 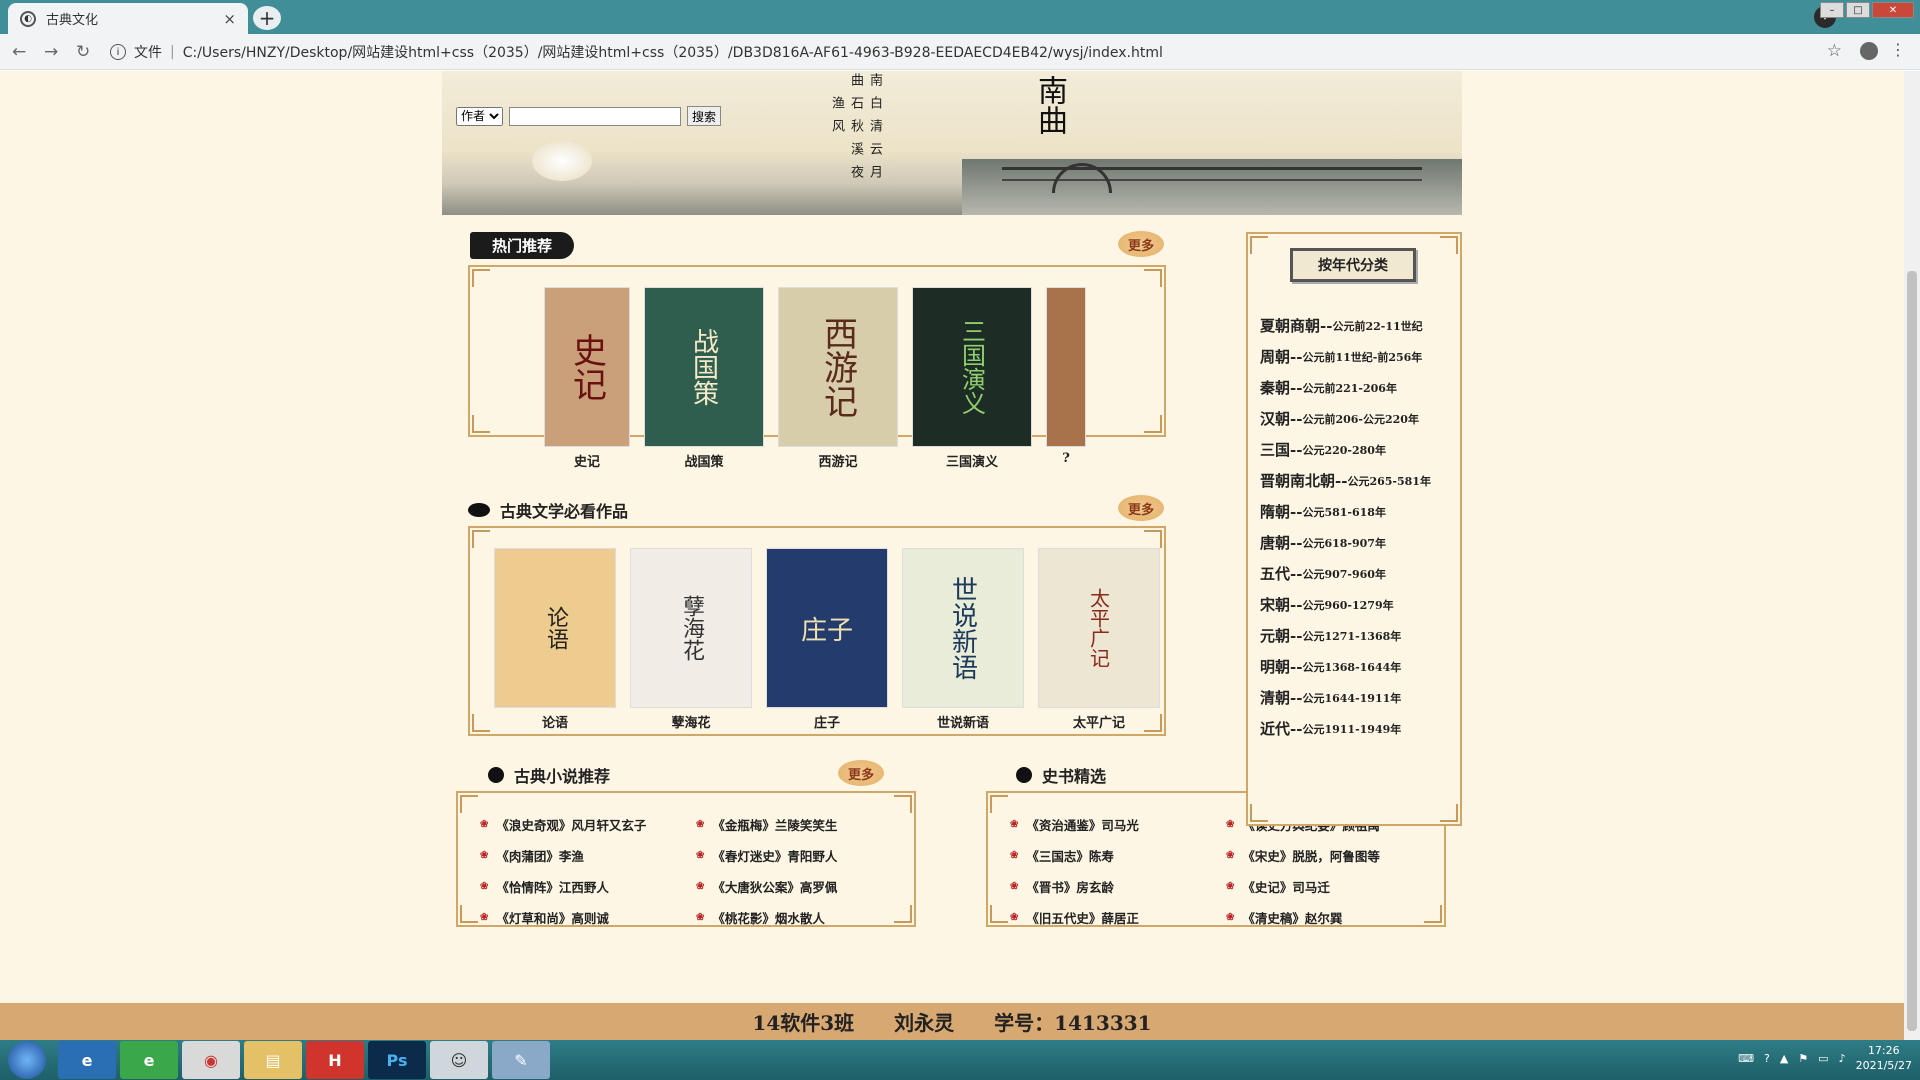 I want to click on list-item: ❀ 《清史稿》赵尔巽, so click(x=1334, y=917).